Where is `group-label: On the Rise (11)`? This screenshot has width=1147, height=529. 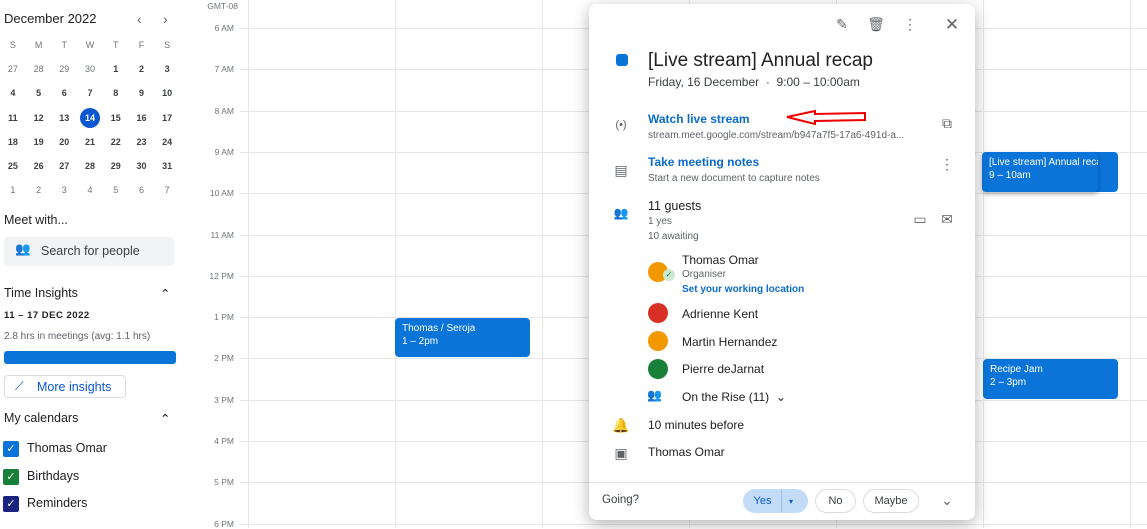
group-label: On the Rise (11) is located at coordinates (726, 397).